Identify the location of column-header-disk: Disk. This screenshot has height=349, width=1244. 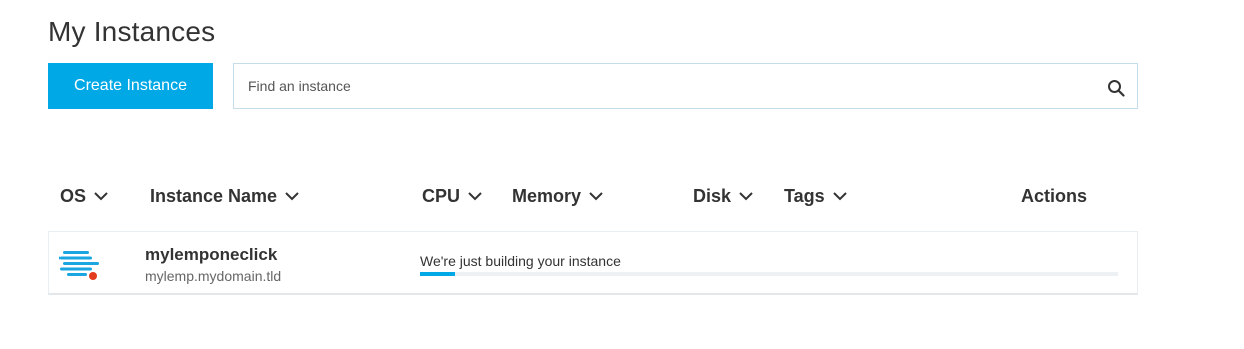
(723, 196).